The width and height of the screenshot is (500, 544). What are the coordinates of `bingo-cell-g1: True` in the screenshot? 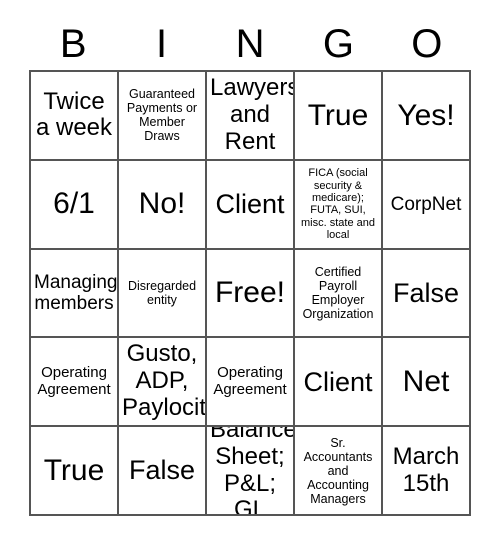 It's located at (339, 116).